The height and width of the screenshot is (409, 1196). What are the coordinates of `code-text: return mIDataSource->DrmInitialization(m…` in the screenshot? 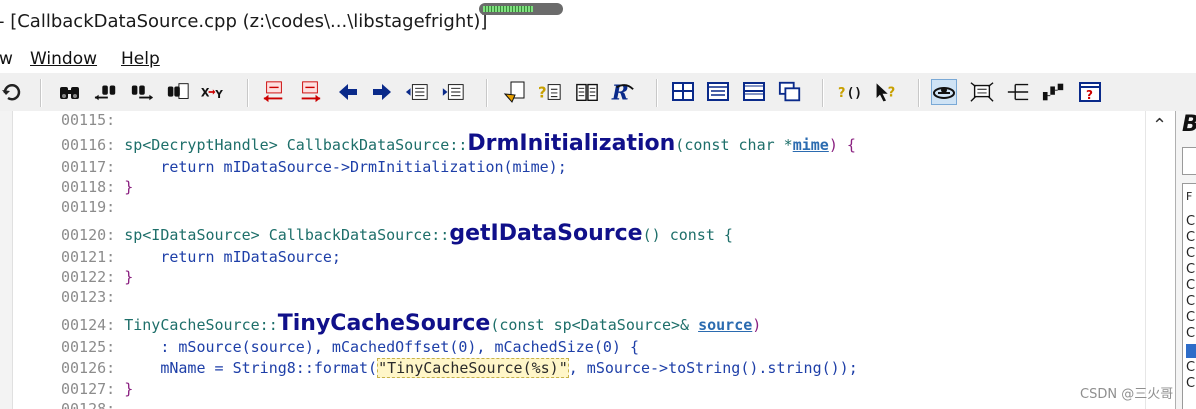 It's located at (345, 167).